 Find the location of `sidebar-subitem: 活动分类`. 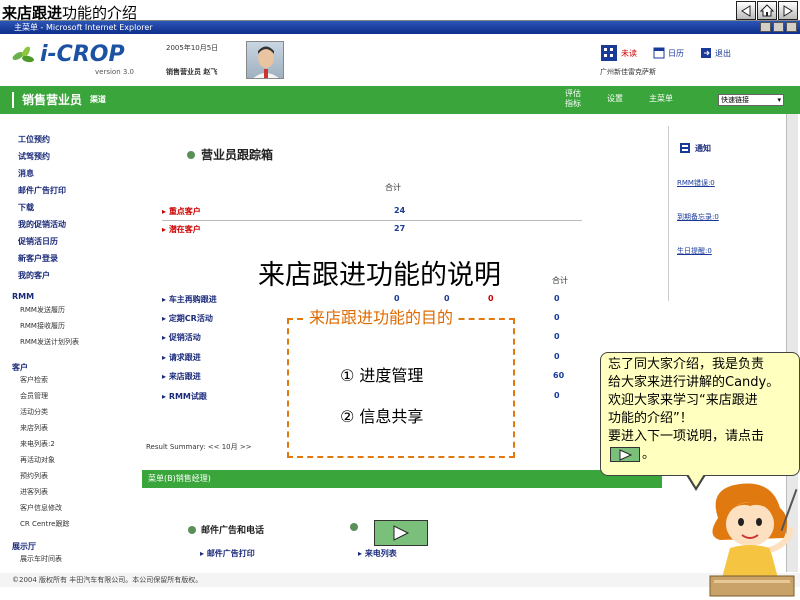

sidebar-subitem: 活动分类 is located at coordinates (34, 412).